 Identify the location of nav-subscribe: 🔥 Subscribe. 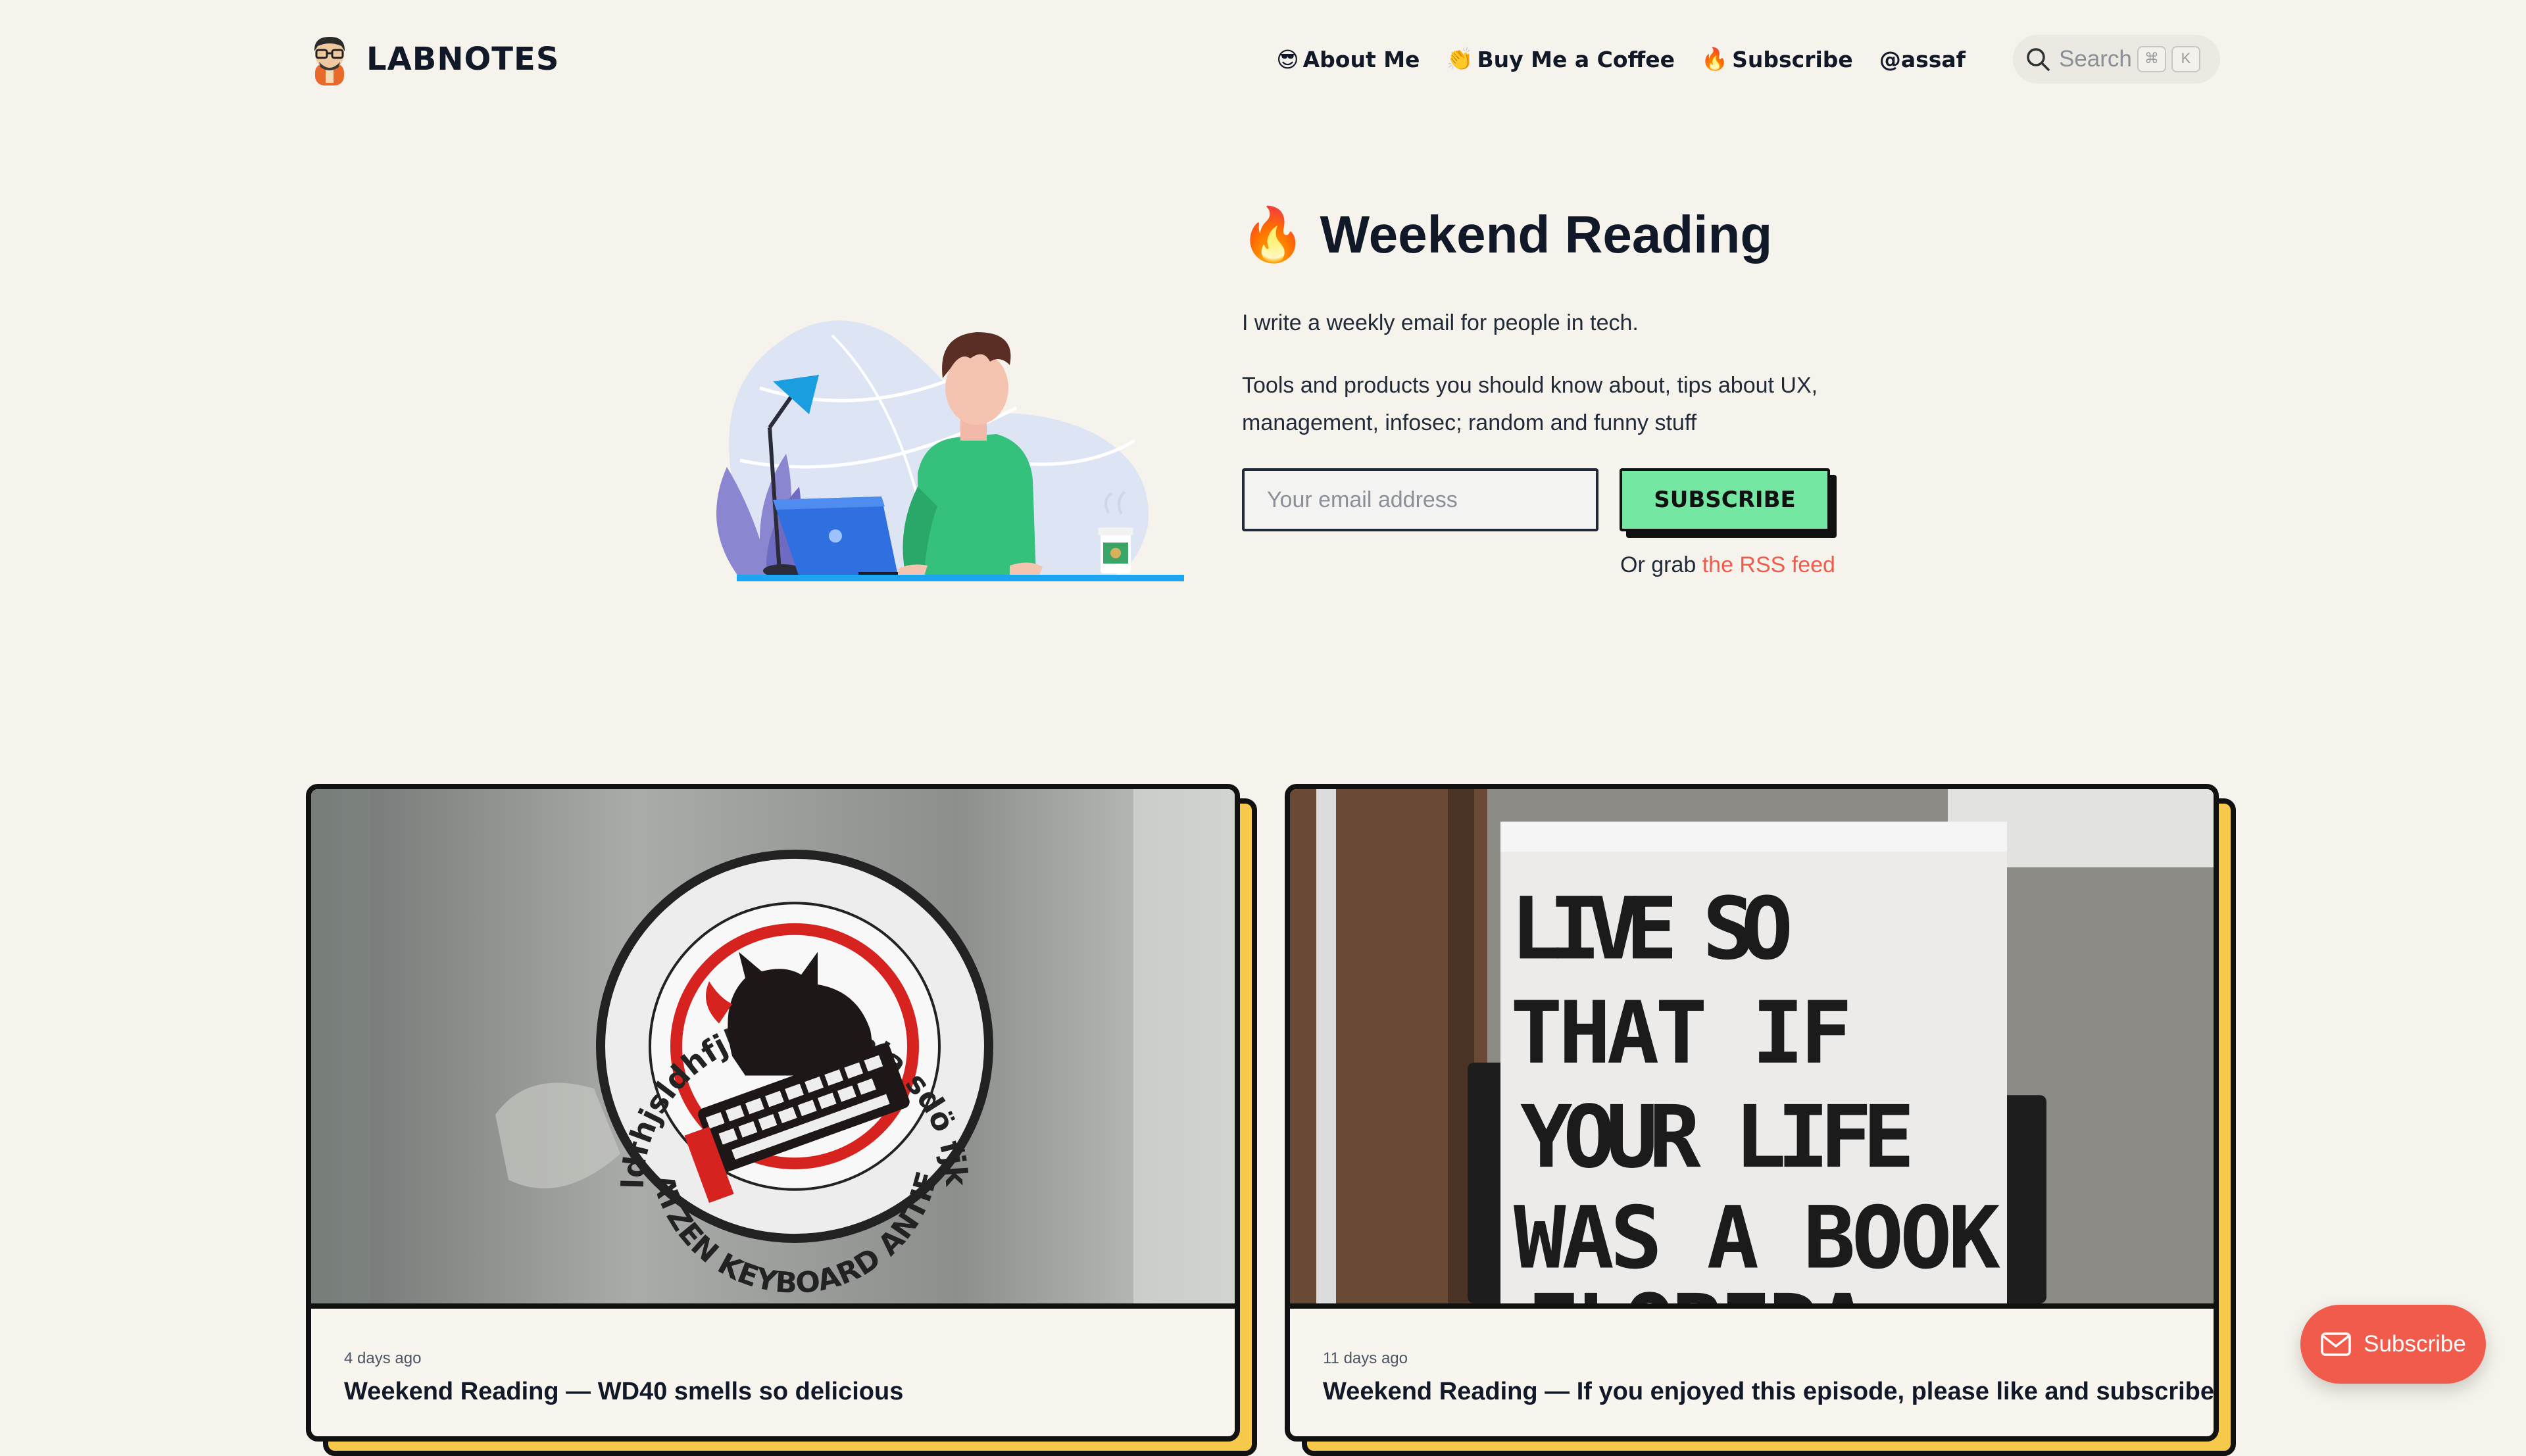
(1777, 59).